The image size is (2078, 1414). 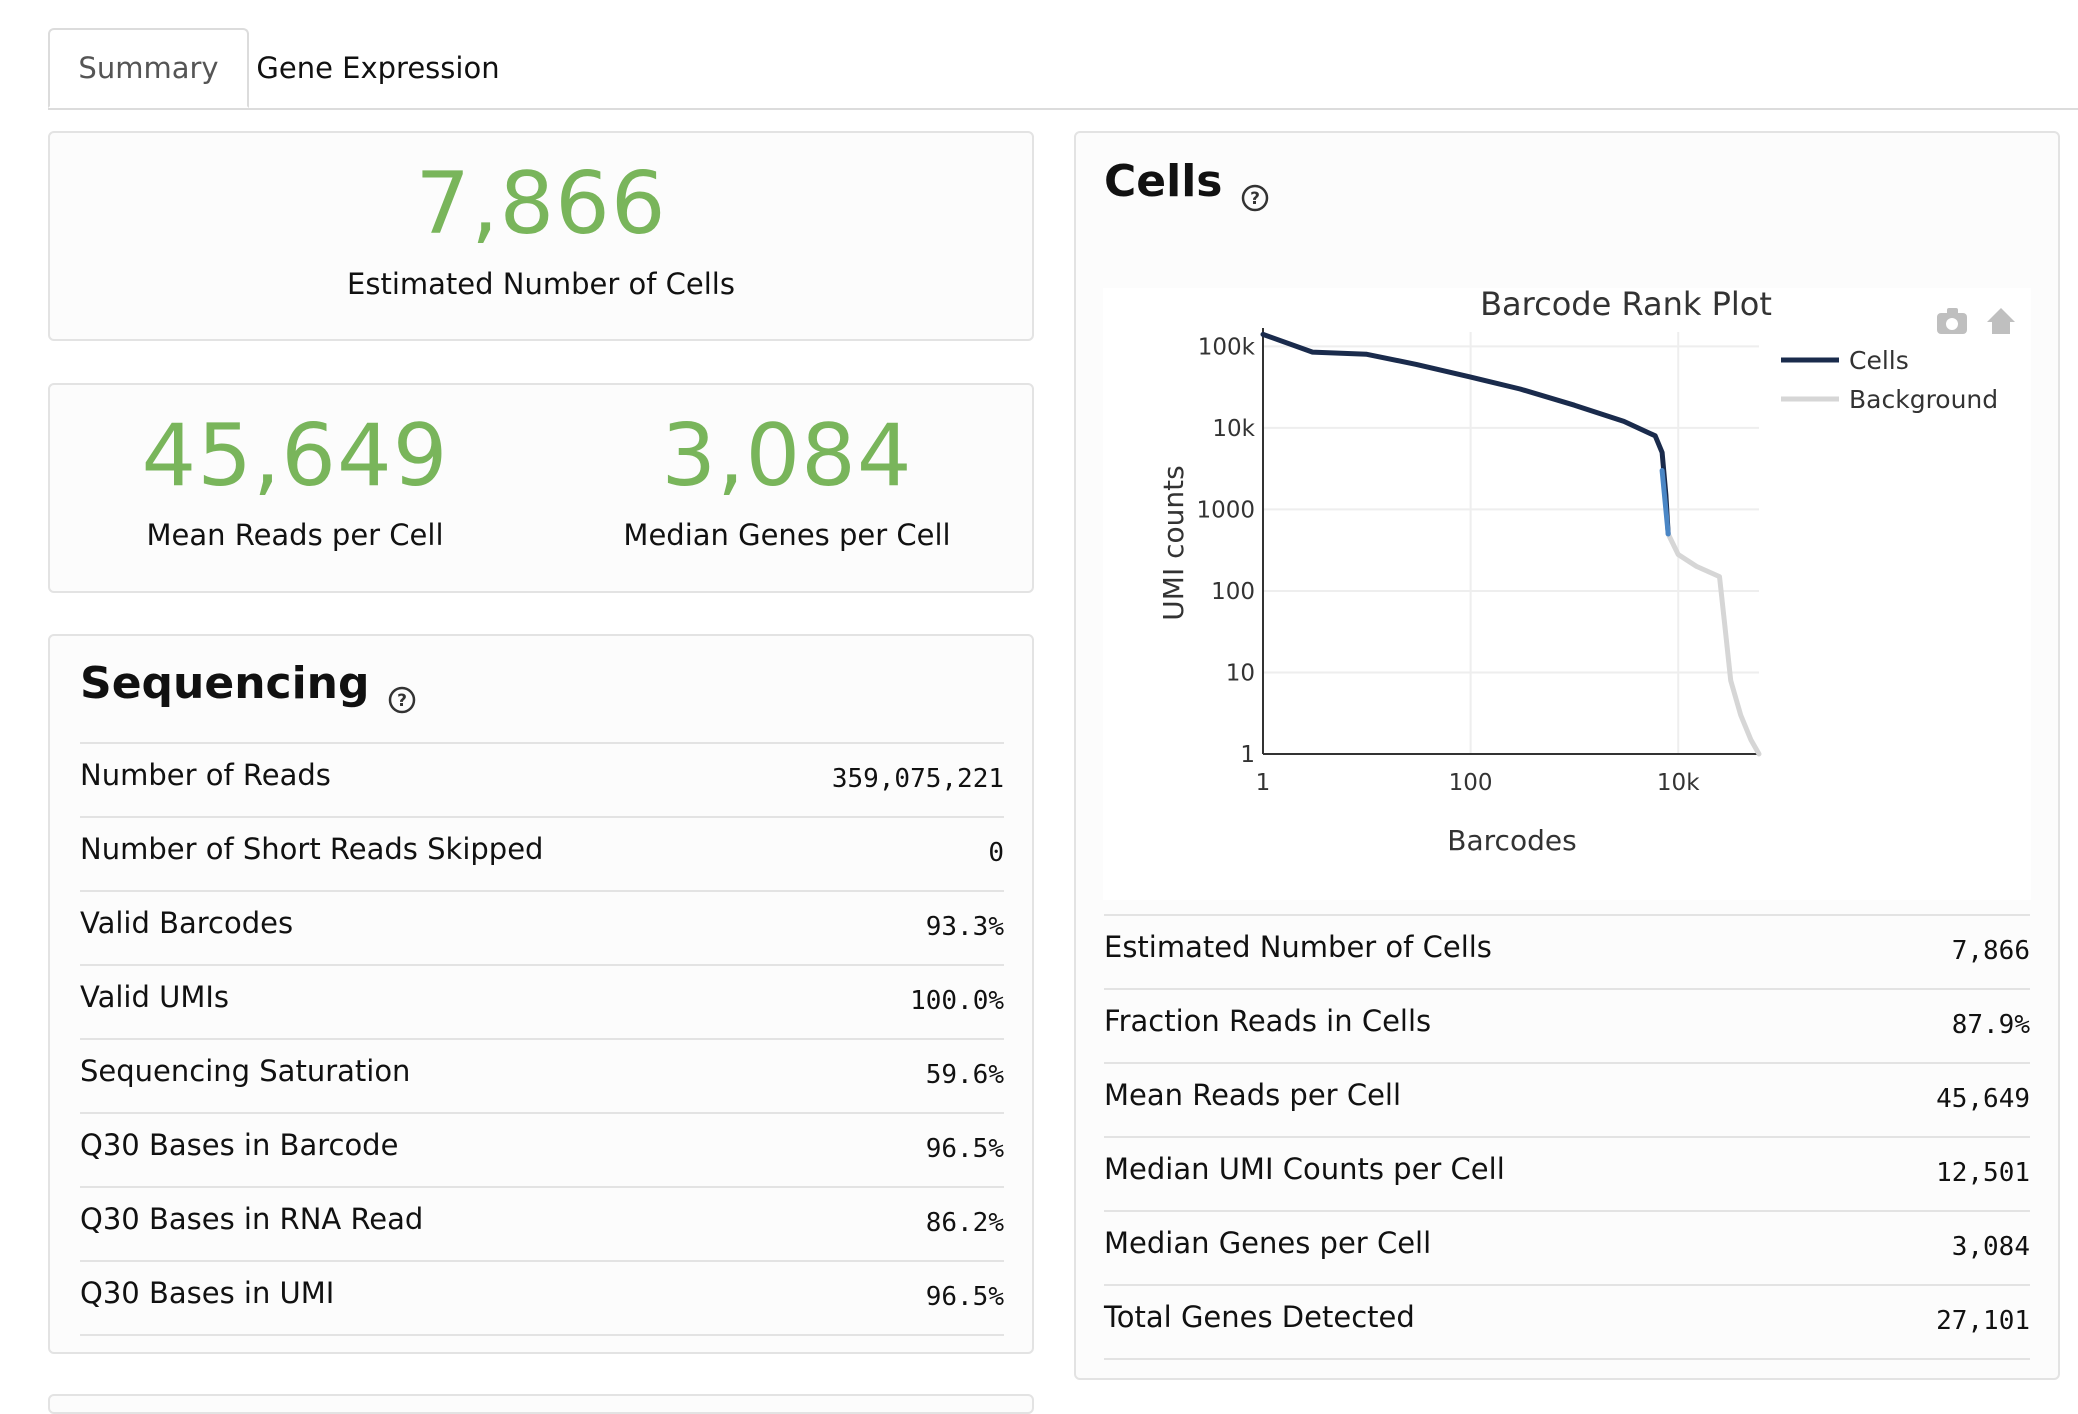 I want to click on metric-label: Total Genes Detected, so click(x=1259, y=1317).